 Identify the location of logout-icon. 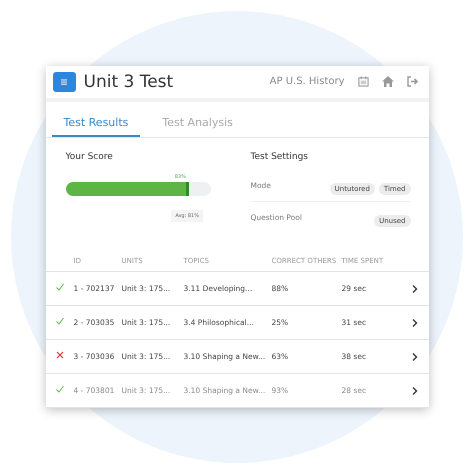
(412, 82).